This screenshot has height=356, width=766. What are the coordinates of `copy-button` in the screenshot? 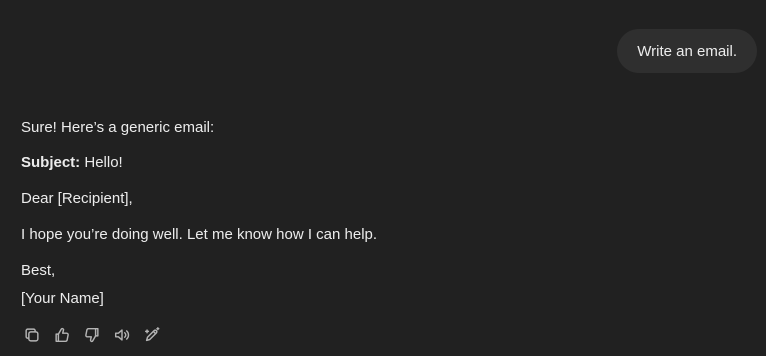 It's located at (32, 335).